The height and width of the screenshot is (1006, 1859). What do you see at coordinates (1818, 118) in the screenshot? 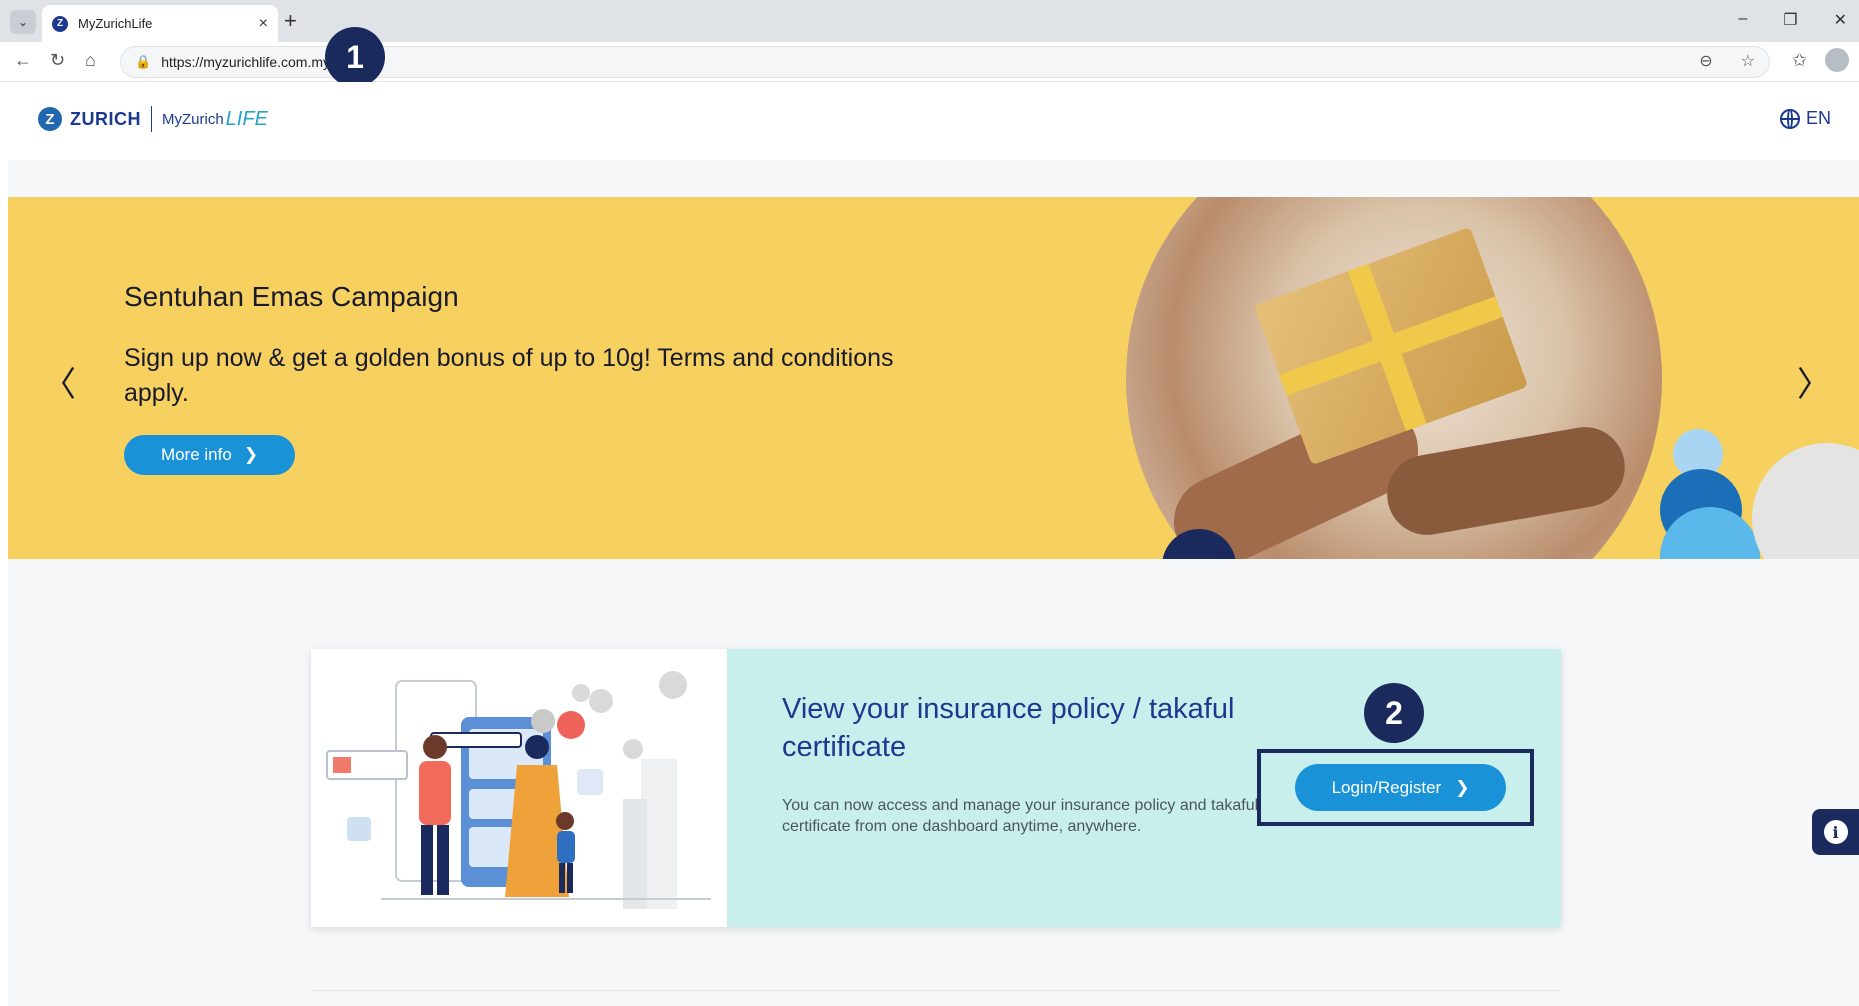
I see `language-label: EN` at bounding box center [1818, 118].